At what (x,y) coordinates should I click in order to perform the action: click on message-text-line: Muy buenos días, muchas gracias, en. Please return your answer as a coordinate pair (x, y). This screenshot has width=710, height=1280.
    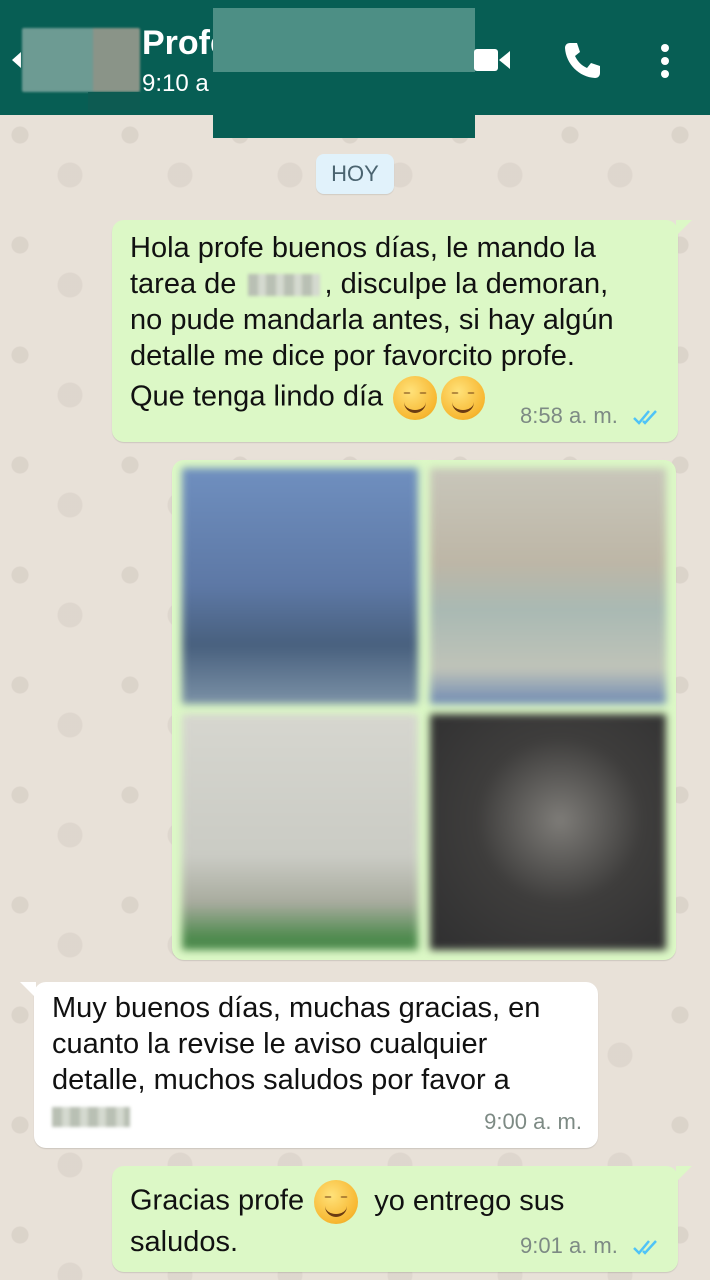
    Looking at the image, I should click on (296, 1008).